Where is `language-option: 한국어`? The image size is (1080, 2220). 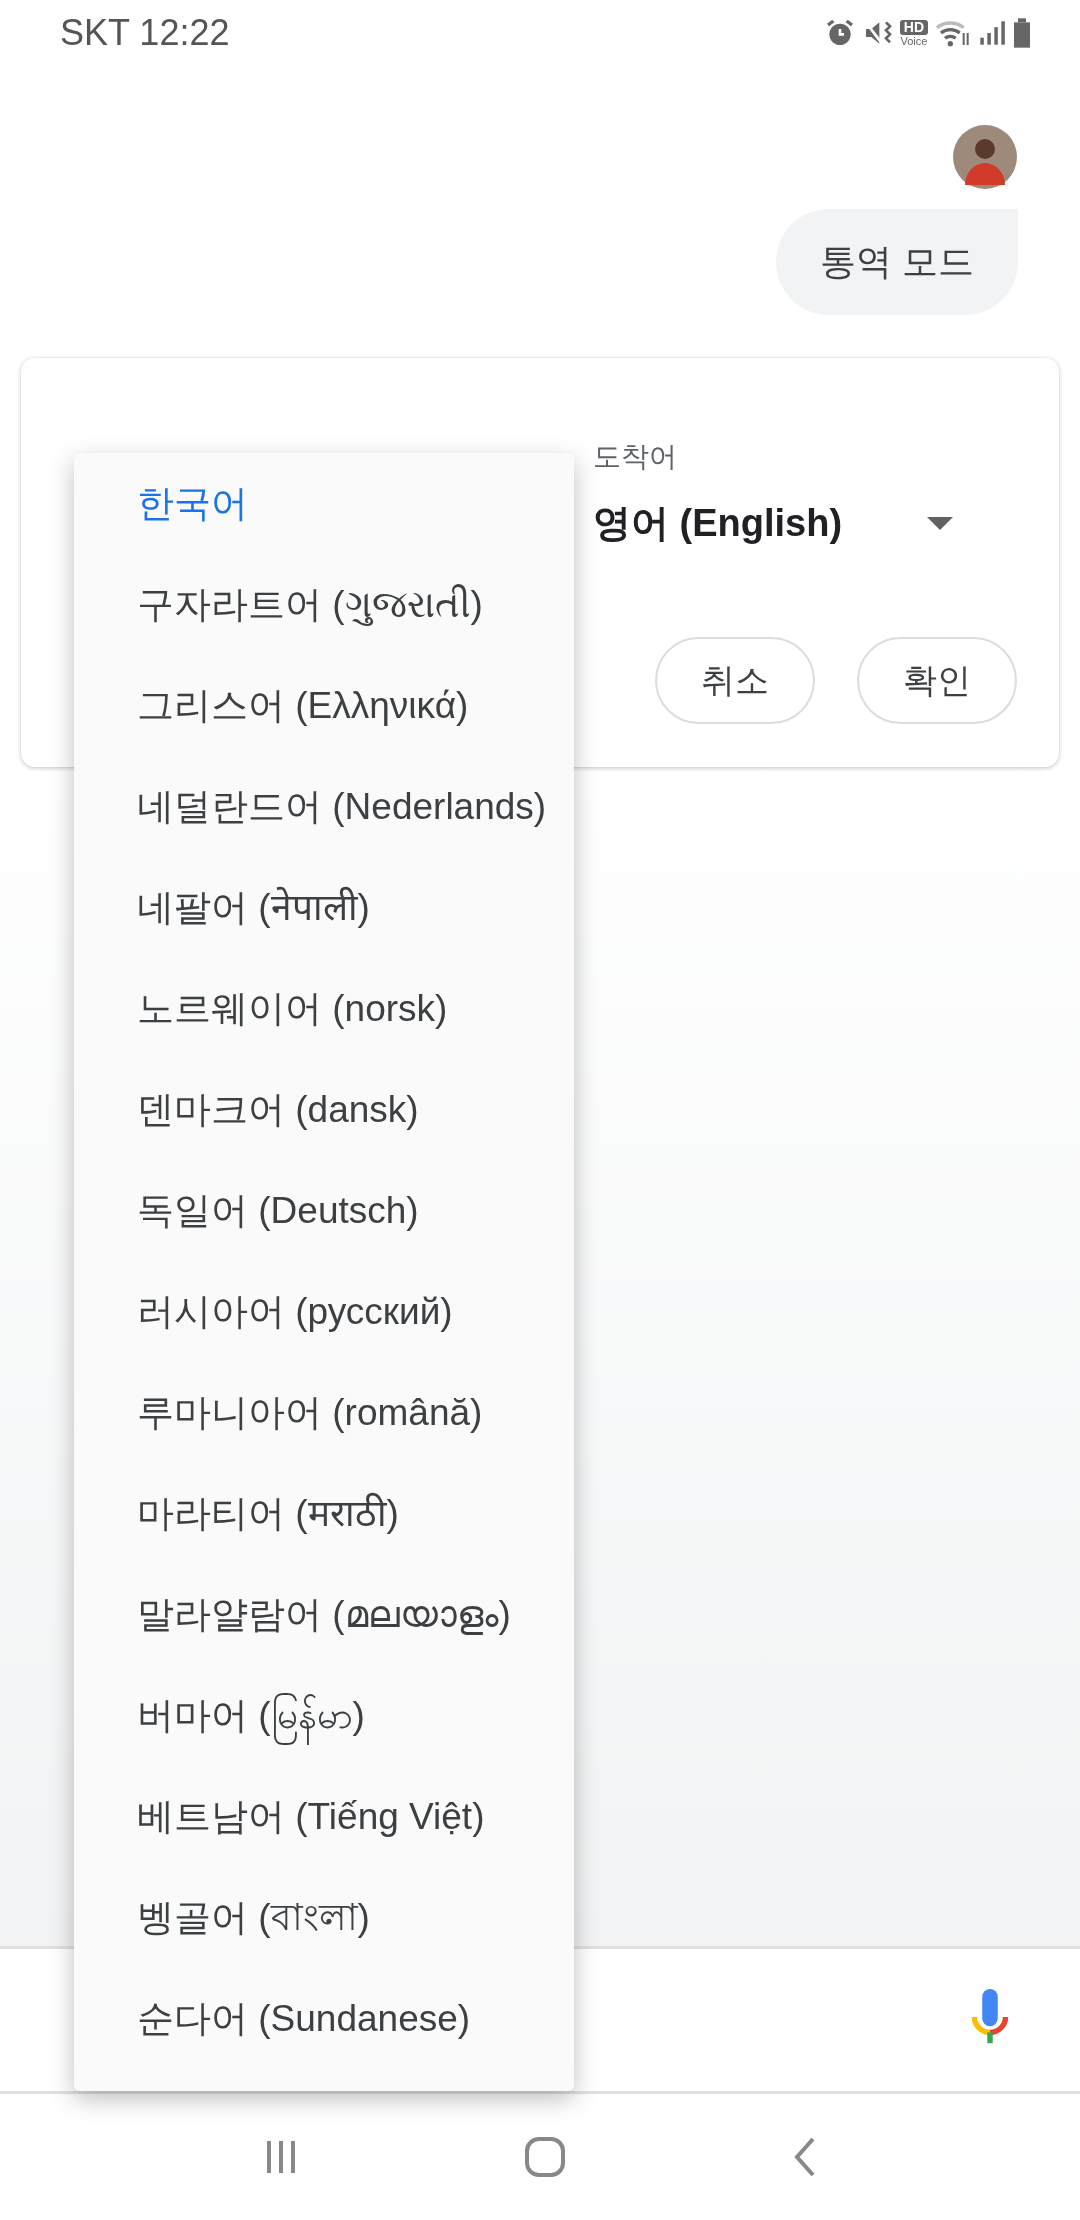 language-option: 한국어 is located at coordinates (324, 503).